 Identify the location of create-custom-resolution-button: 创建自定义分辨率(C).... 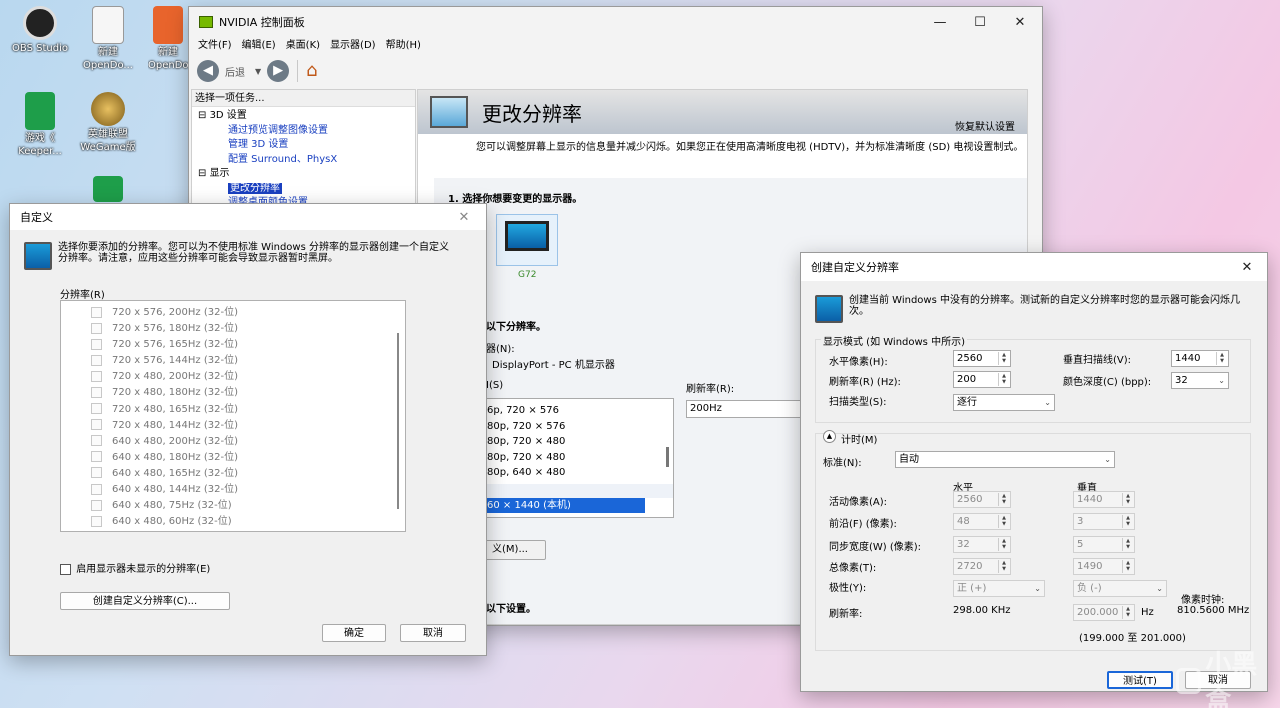
(145, 601).